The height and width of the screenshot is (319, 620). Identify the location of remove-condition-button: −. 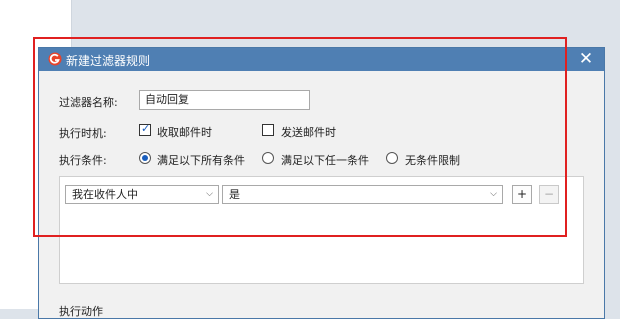
(549, 194).